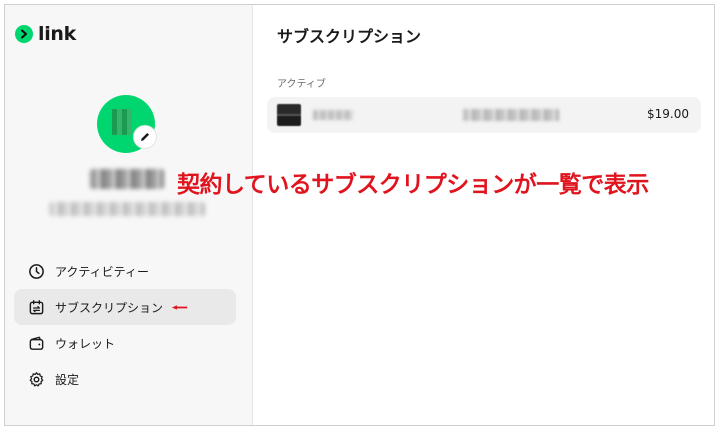 The width and height of the screenshot is (719, 430). What do you see at coordinates (36, 379) in the screenshot?
I see `gear-icon` at bounding box center [36, 379].